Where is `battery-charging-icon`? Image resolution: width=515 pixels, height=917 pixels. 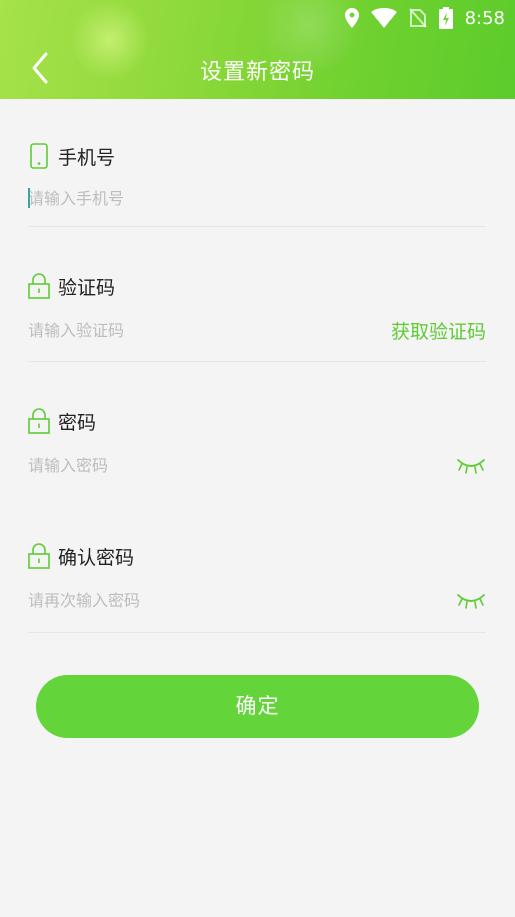
battery-charging-icon is located at coordinates (445, 18).